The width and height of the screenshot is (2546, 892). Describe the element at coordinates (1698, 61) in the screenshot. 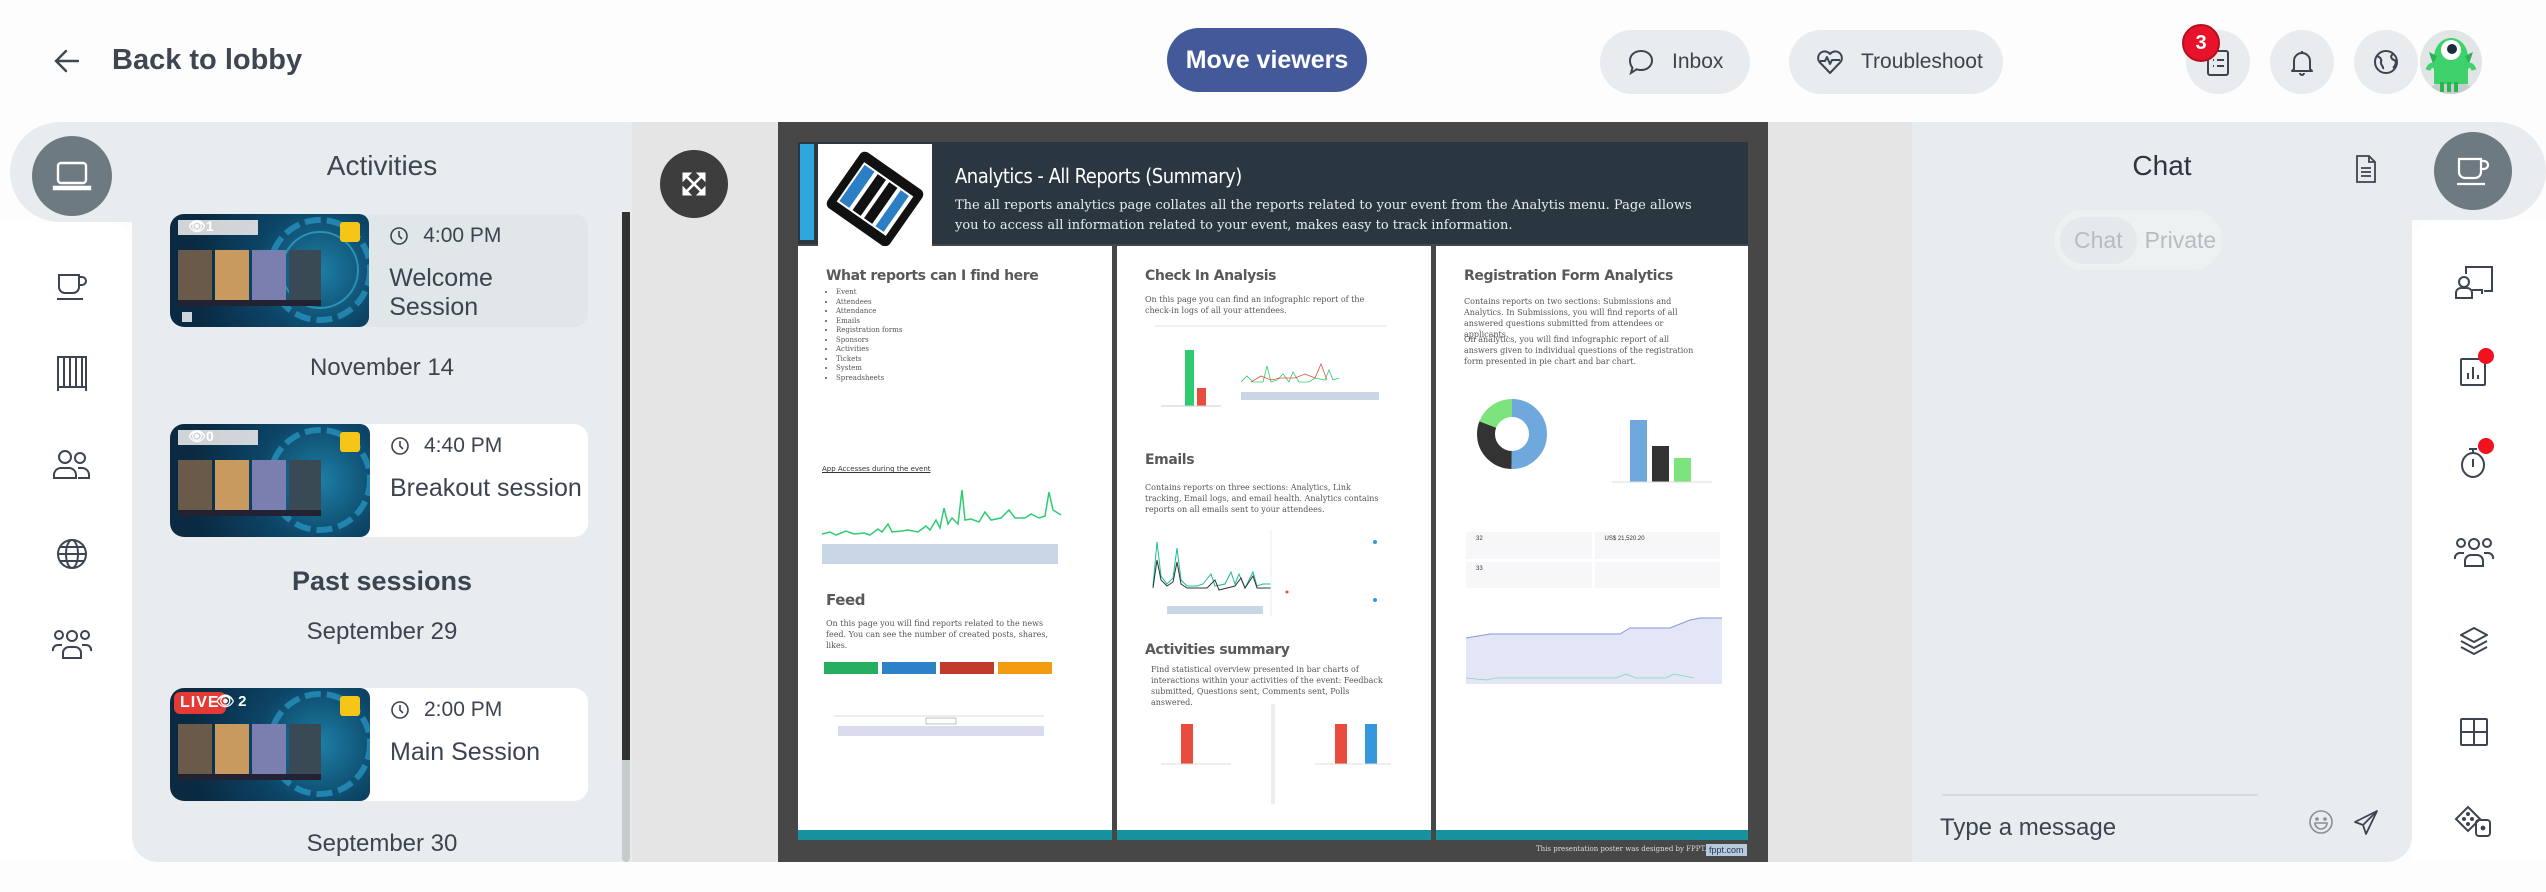

I see `inbox-label: Inbox` at that location.